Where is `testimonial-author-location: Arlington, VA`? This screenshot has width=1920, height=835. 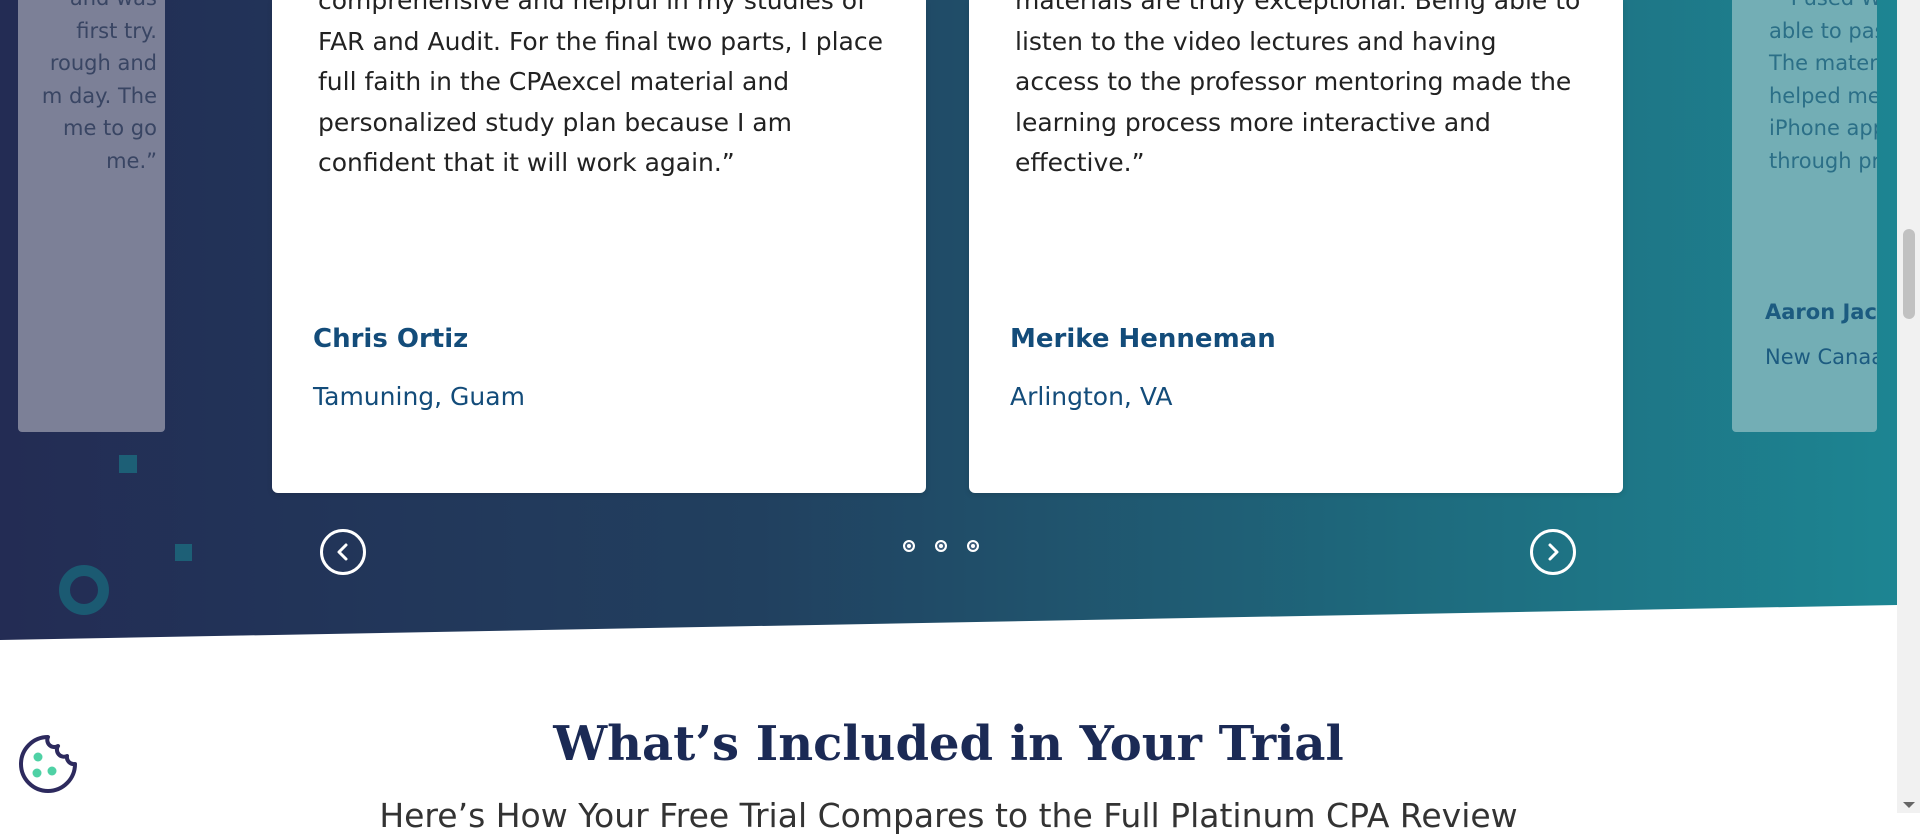
testimonial-author-location: Arlington, VA is located at coordinates (1091, 396).